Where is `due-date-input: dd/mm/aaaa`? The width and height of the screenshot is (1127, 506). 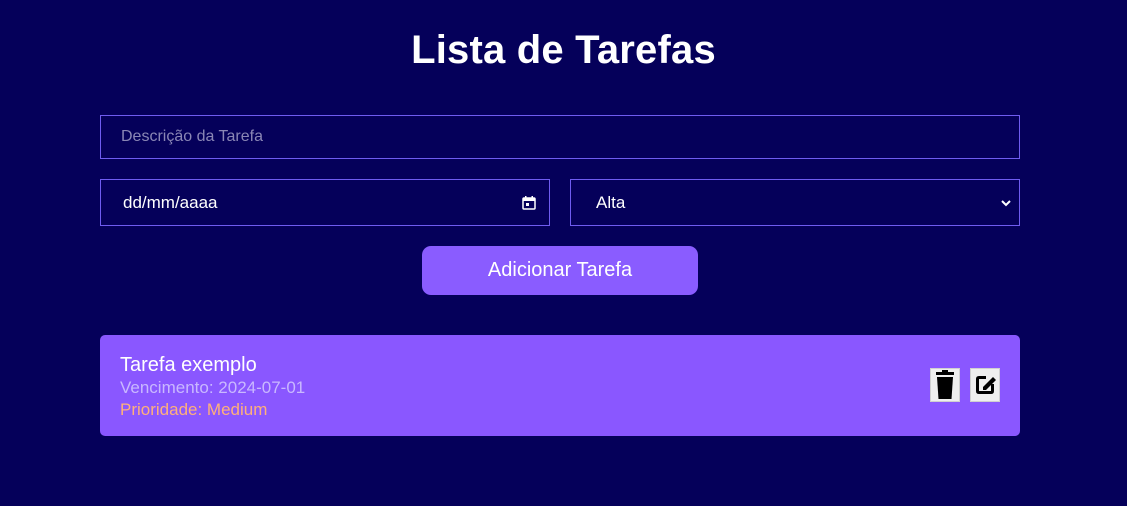 due-date-input: dd/mm/aaaa is located at coordinates (325, 202).